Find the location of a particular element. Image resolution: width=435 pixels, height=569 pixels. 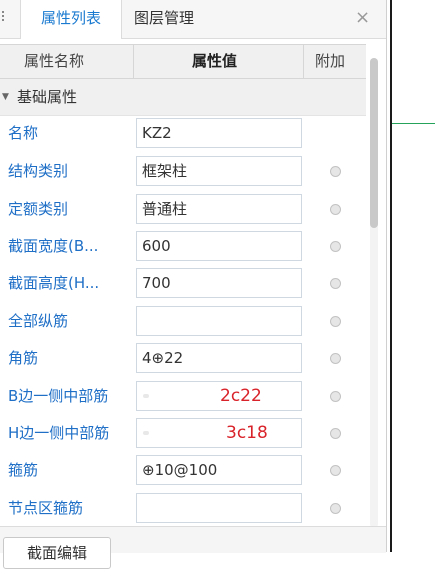

table-row: 结构类别 框架柱 is located at coordinates (183, 171).